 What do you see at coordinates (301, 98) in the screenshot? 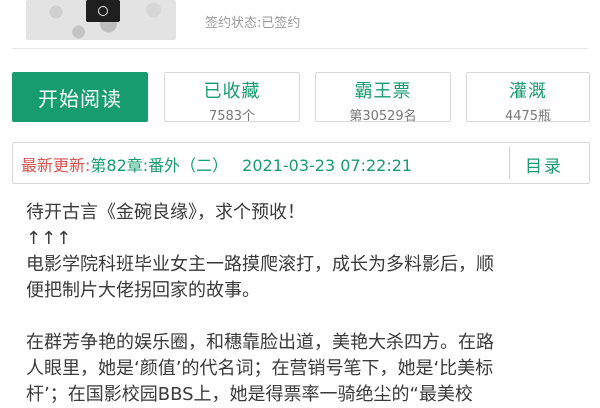
I see `action-row: 开始阅读 已收藏 7583个 霸王票 第30529名 灌溉 4475瓶` at bounding box center [301, 98].